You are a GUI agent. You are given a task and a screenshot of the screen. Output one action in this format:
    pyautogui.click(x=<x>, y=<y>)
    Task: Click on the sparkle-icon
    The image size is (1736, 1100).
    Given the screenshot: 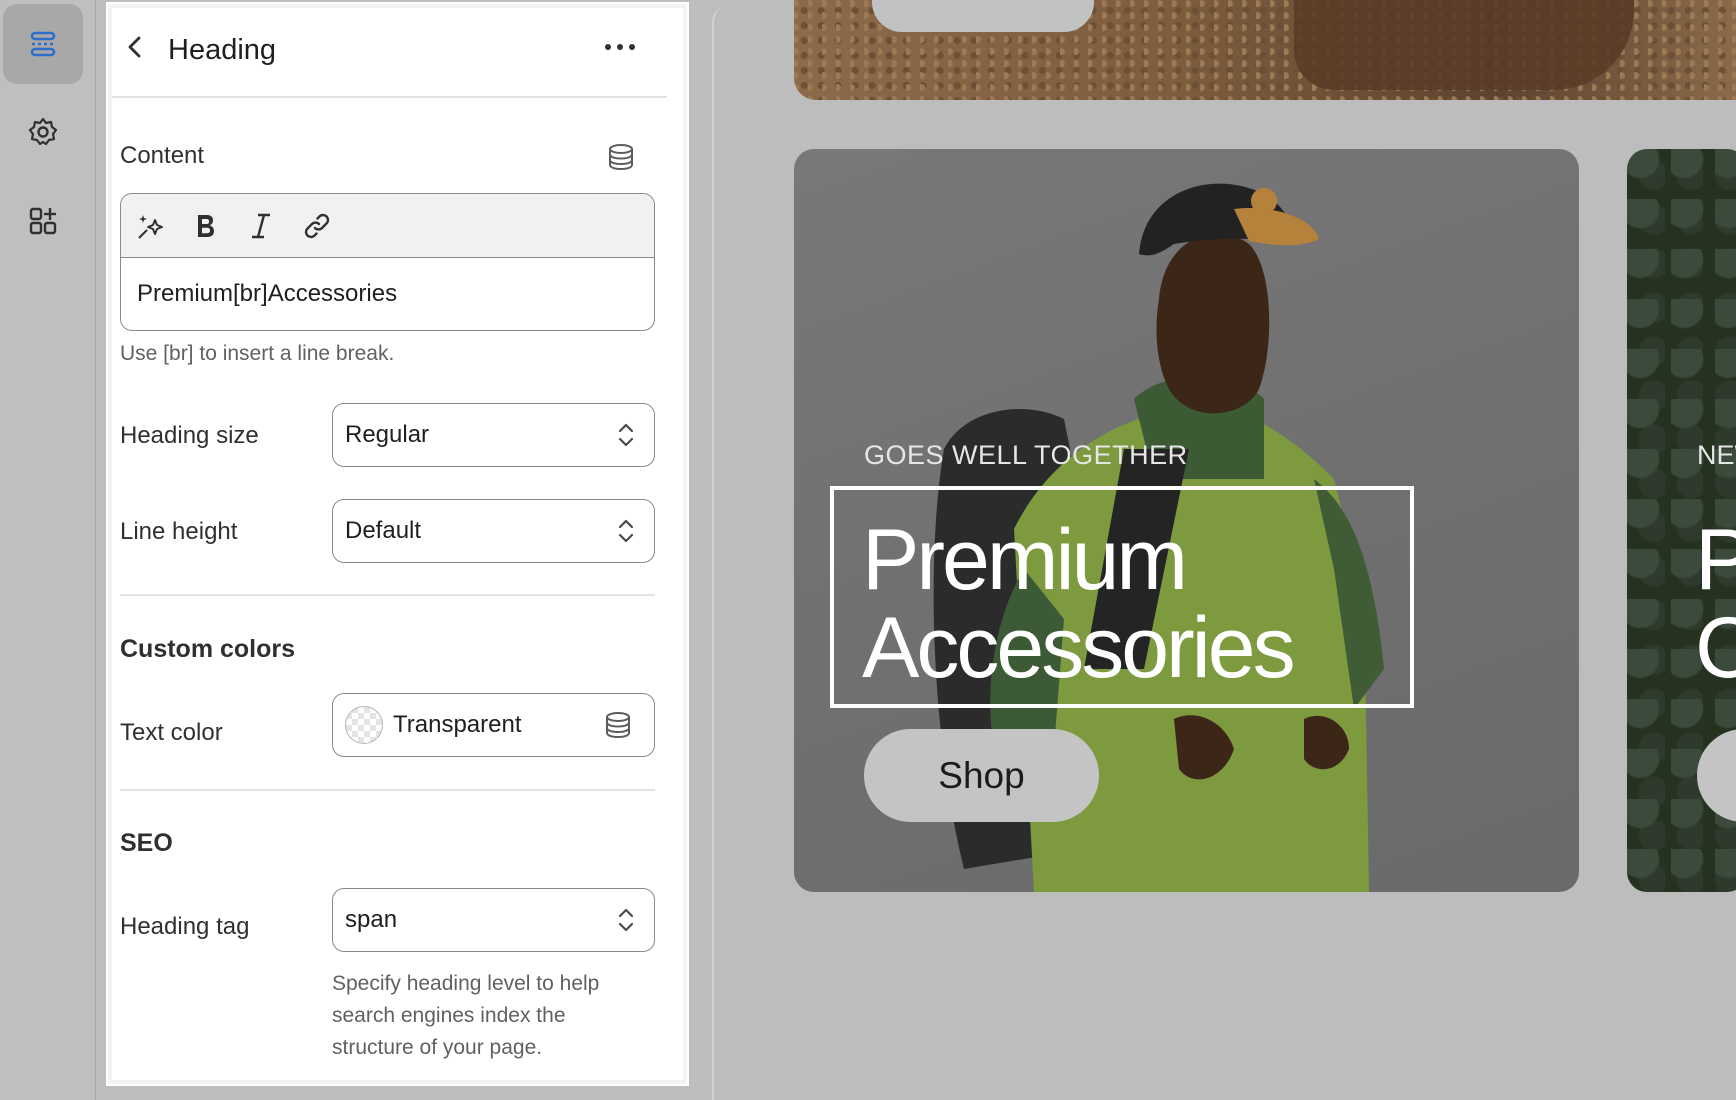 What is the action you would take?
    pyautogui.click(x=150, y=227)
    